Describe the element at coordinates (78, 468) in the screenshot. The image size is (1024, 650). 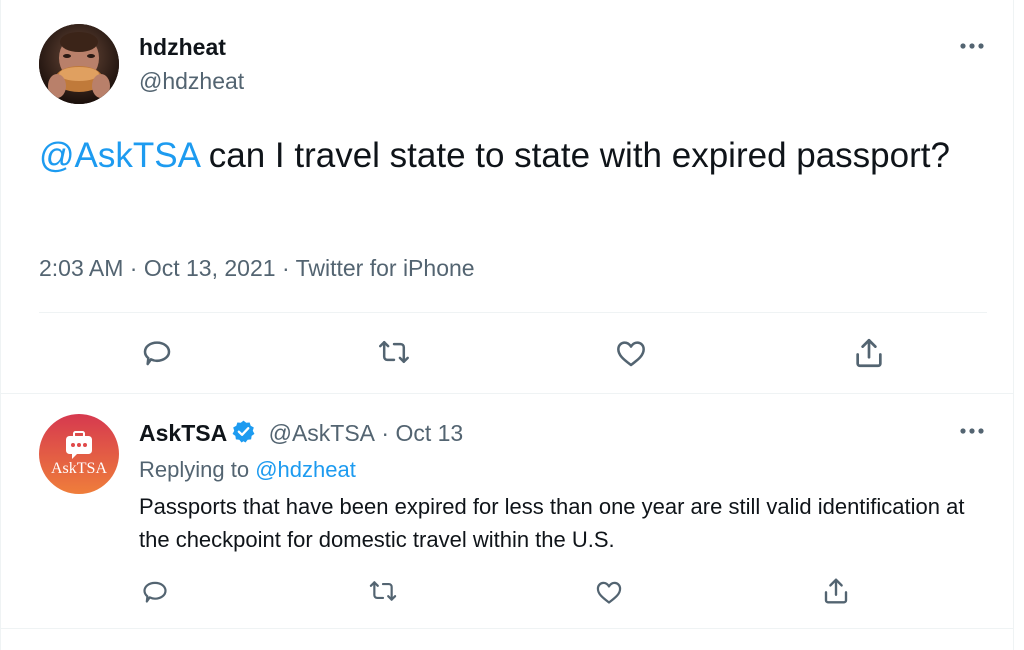
I see `asktsa-logo-text: AskTSA` at that location.